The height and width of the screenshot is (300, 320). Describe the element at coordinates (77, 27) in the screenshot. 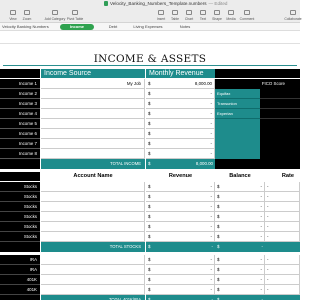

I see `tab-income: Income` at that location.